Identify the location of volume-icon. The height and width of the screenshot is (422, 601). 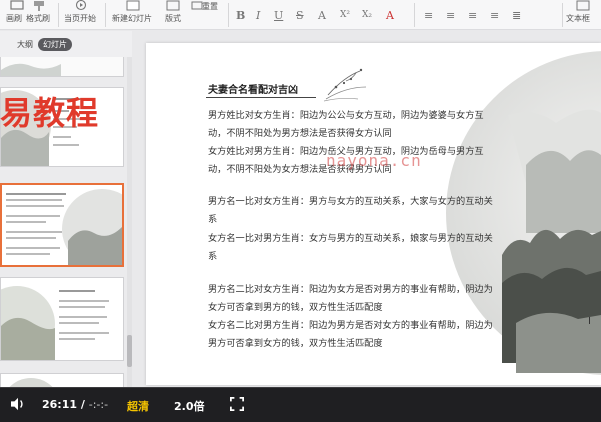
(18, 404).